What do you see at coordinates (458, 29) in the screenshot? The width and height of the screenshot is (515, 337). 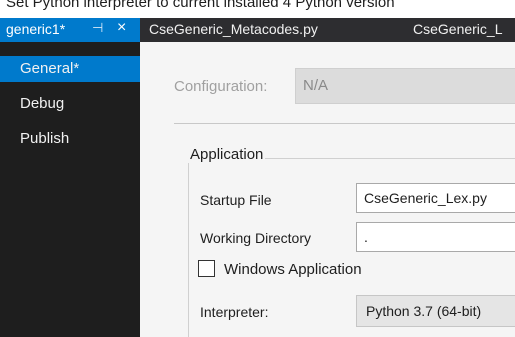 I see `tab-csegeneric-l: CseGeneric_L` at bounding box center [458, 29].